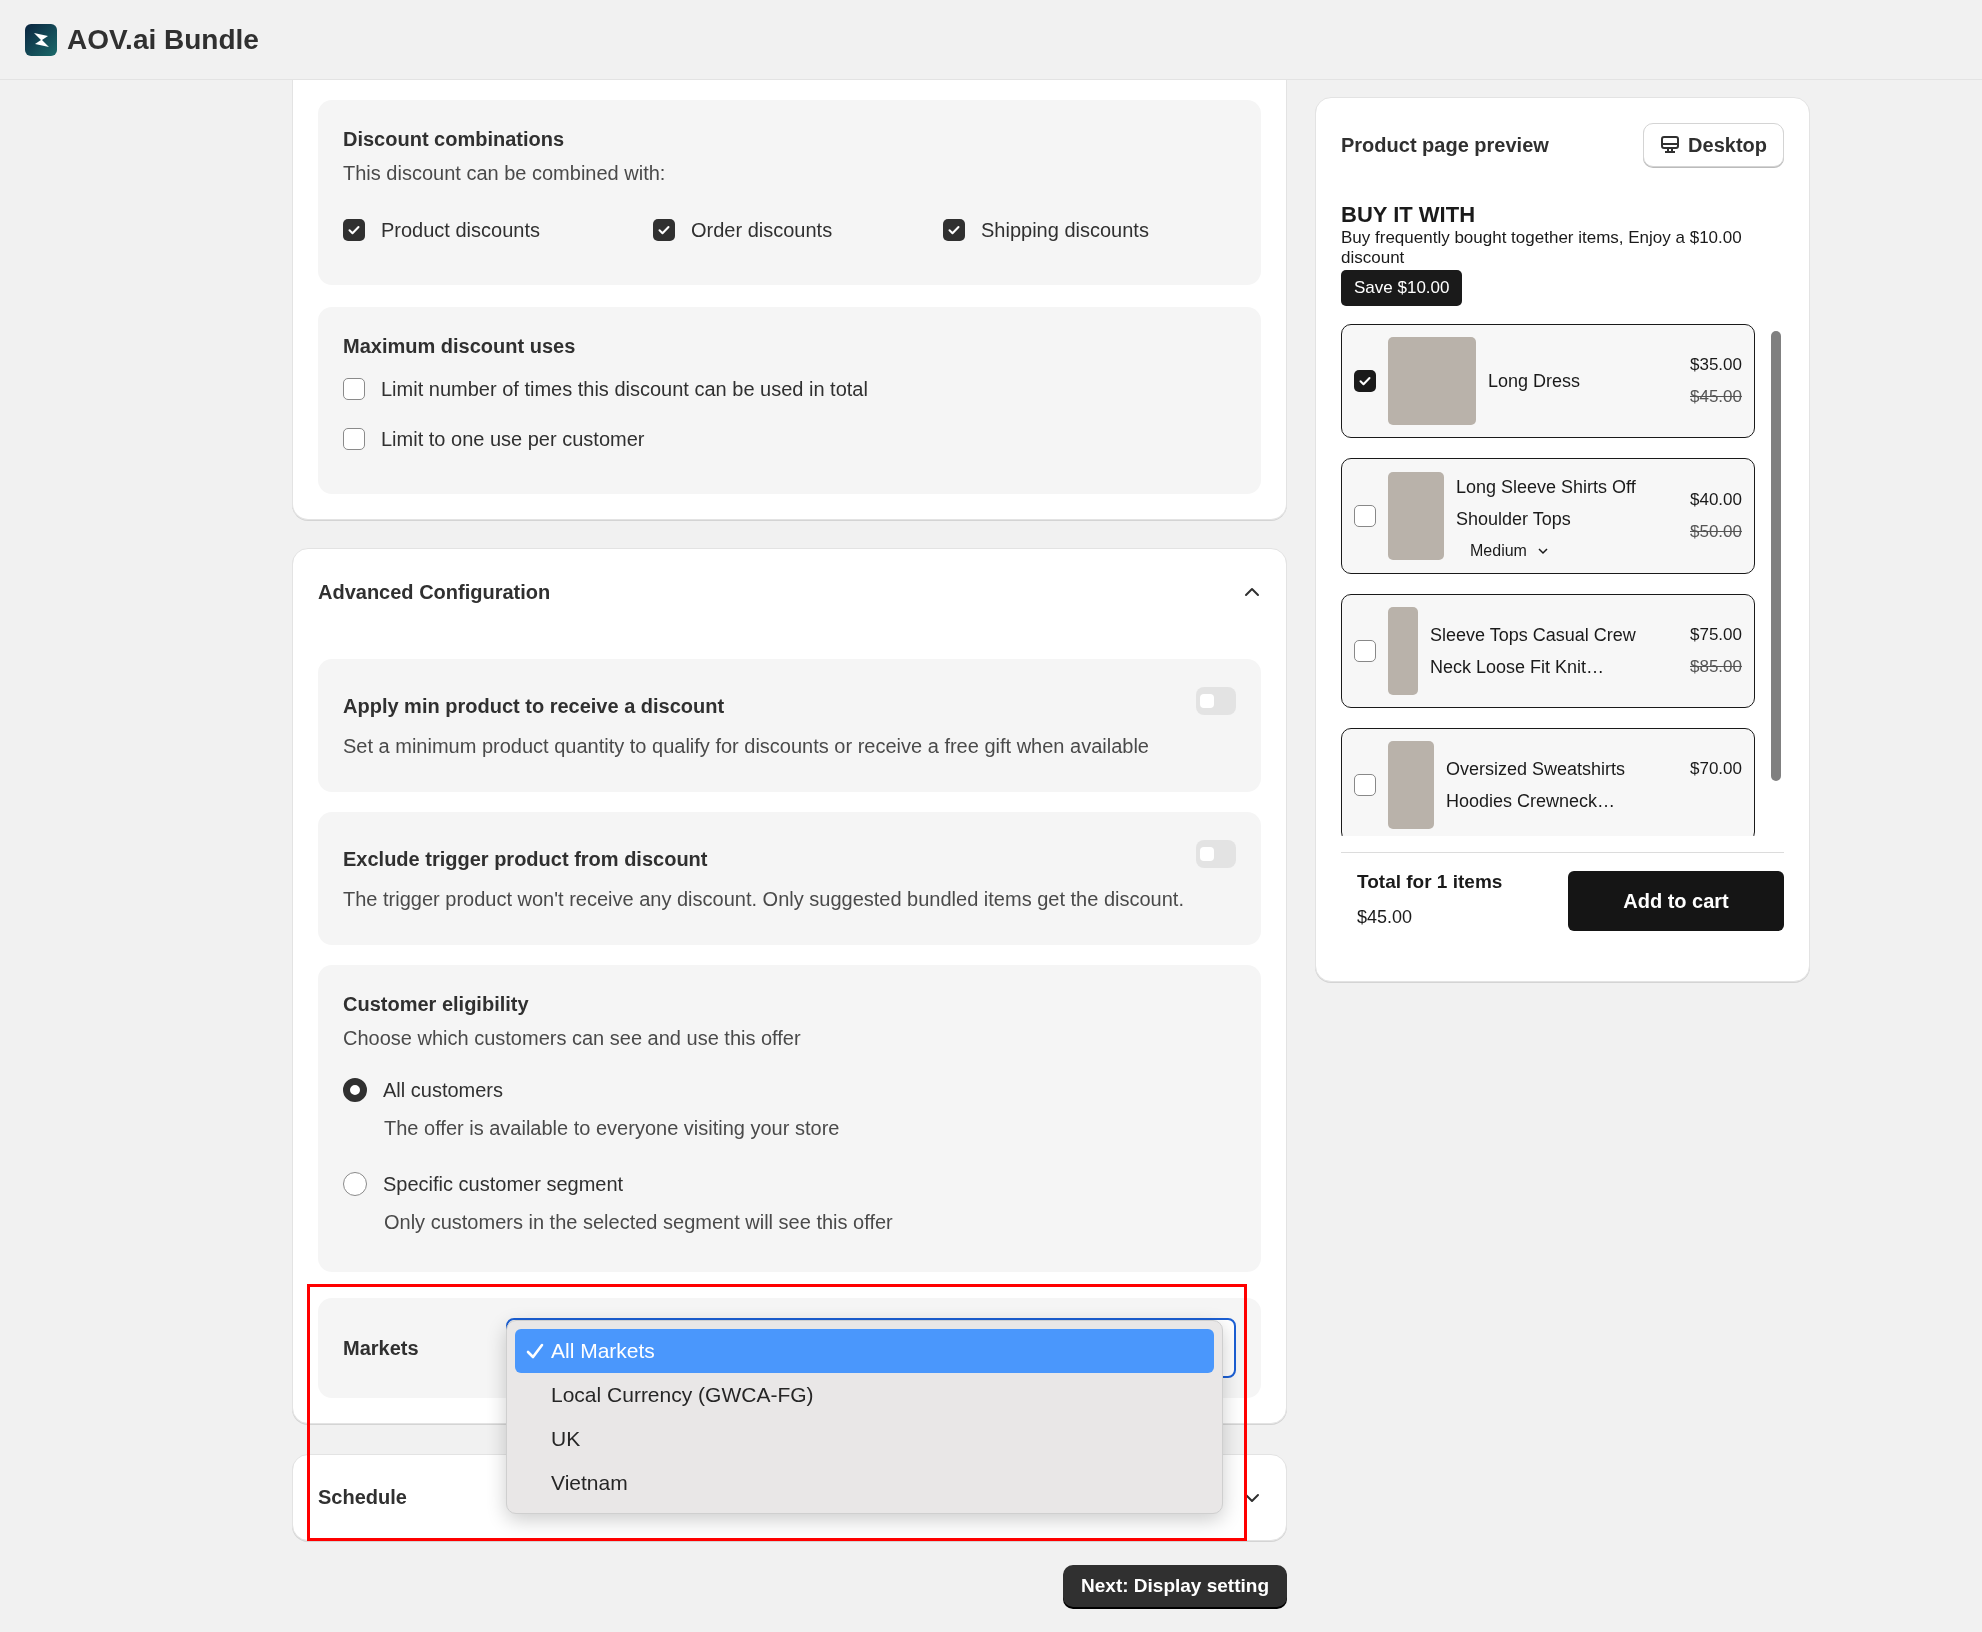 This screenshot has height=1632, width=1982. Describe the element at coordinates (1535, 381) in the screenshot. I see `product-name: Long Dress` at that location.